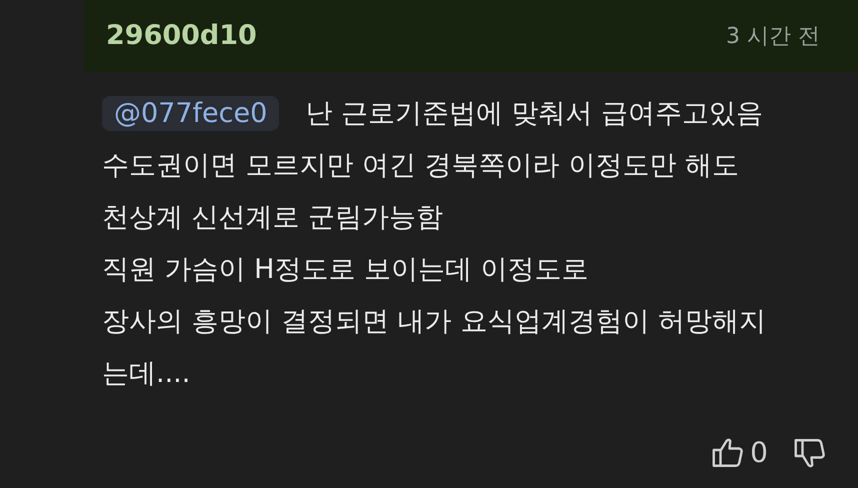 The height and width of the screenshot is (488, 858). I want to click on comment-text: 수도권이면 모르지만 여긴 경북쪽이라 이정도만 해도, so click(421, 166).